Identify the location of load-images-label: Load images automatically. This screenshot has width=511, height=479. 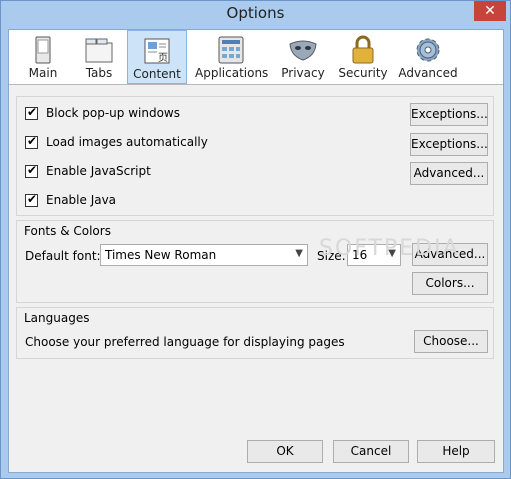
(127, 142).